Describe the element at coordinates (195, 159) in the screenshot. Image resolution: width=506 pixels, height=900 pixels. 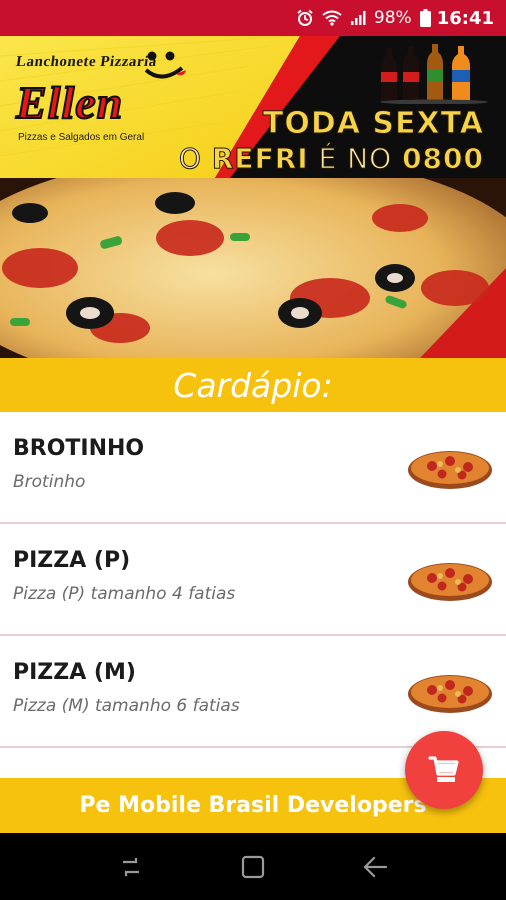
I see `promo-text-1: O` at that location.